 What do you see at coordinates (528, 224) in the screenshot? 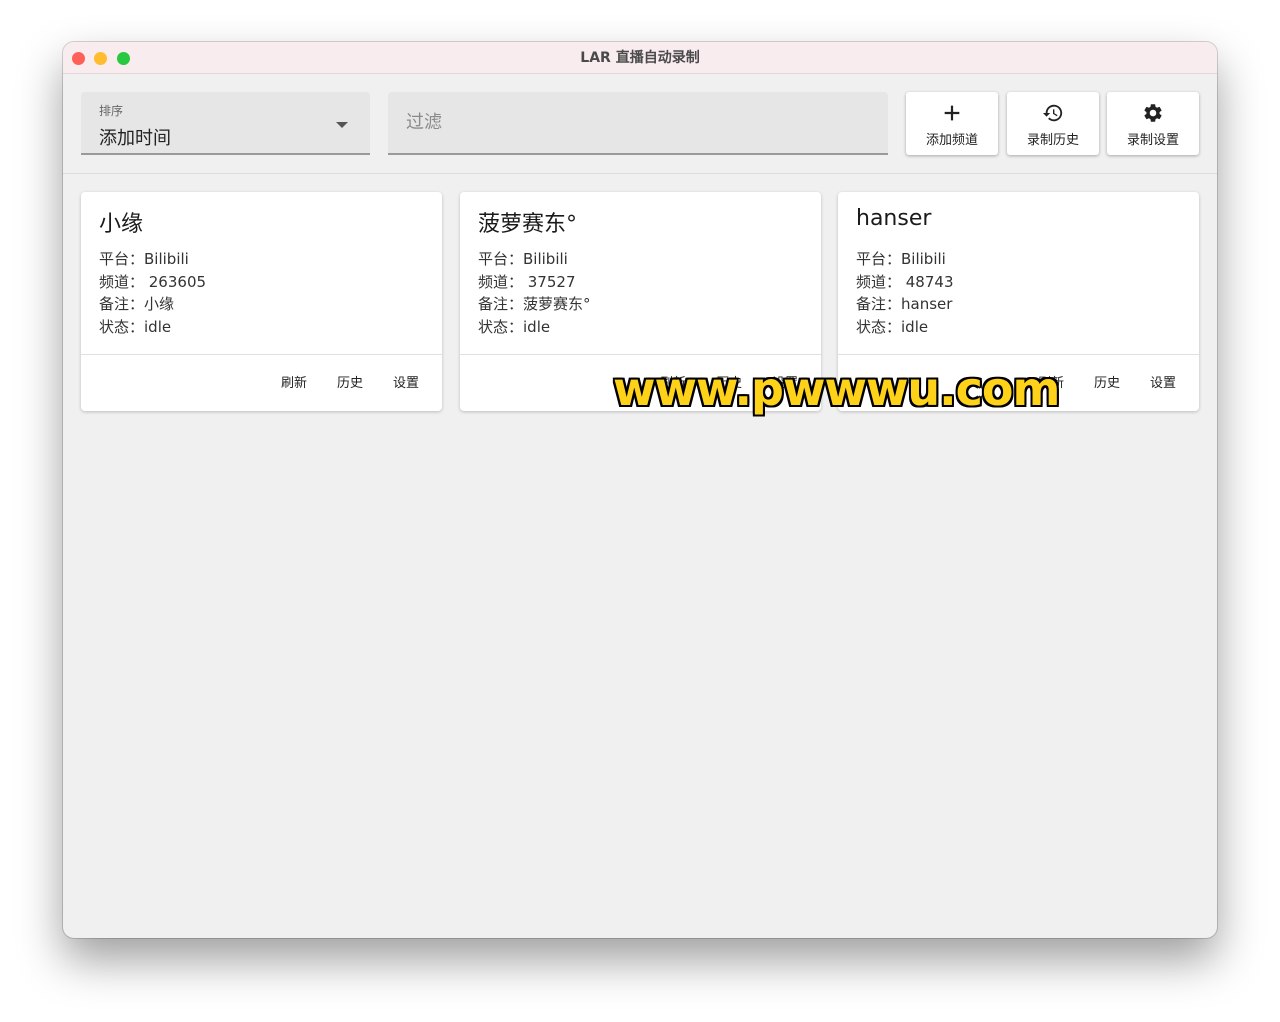
I see `channel-name: 菠萝赛东°` at bounding box center [528, 224].